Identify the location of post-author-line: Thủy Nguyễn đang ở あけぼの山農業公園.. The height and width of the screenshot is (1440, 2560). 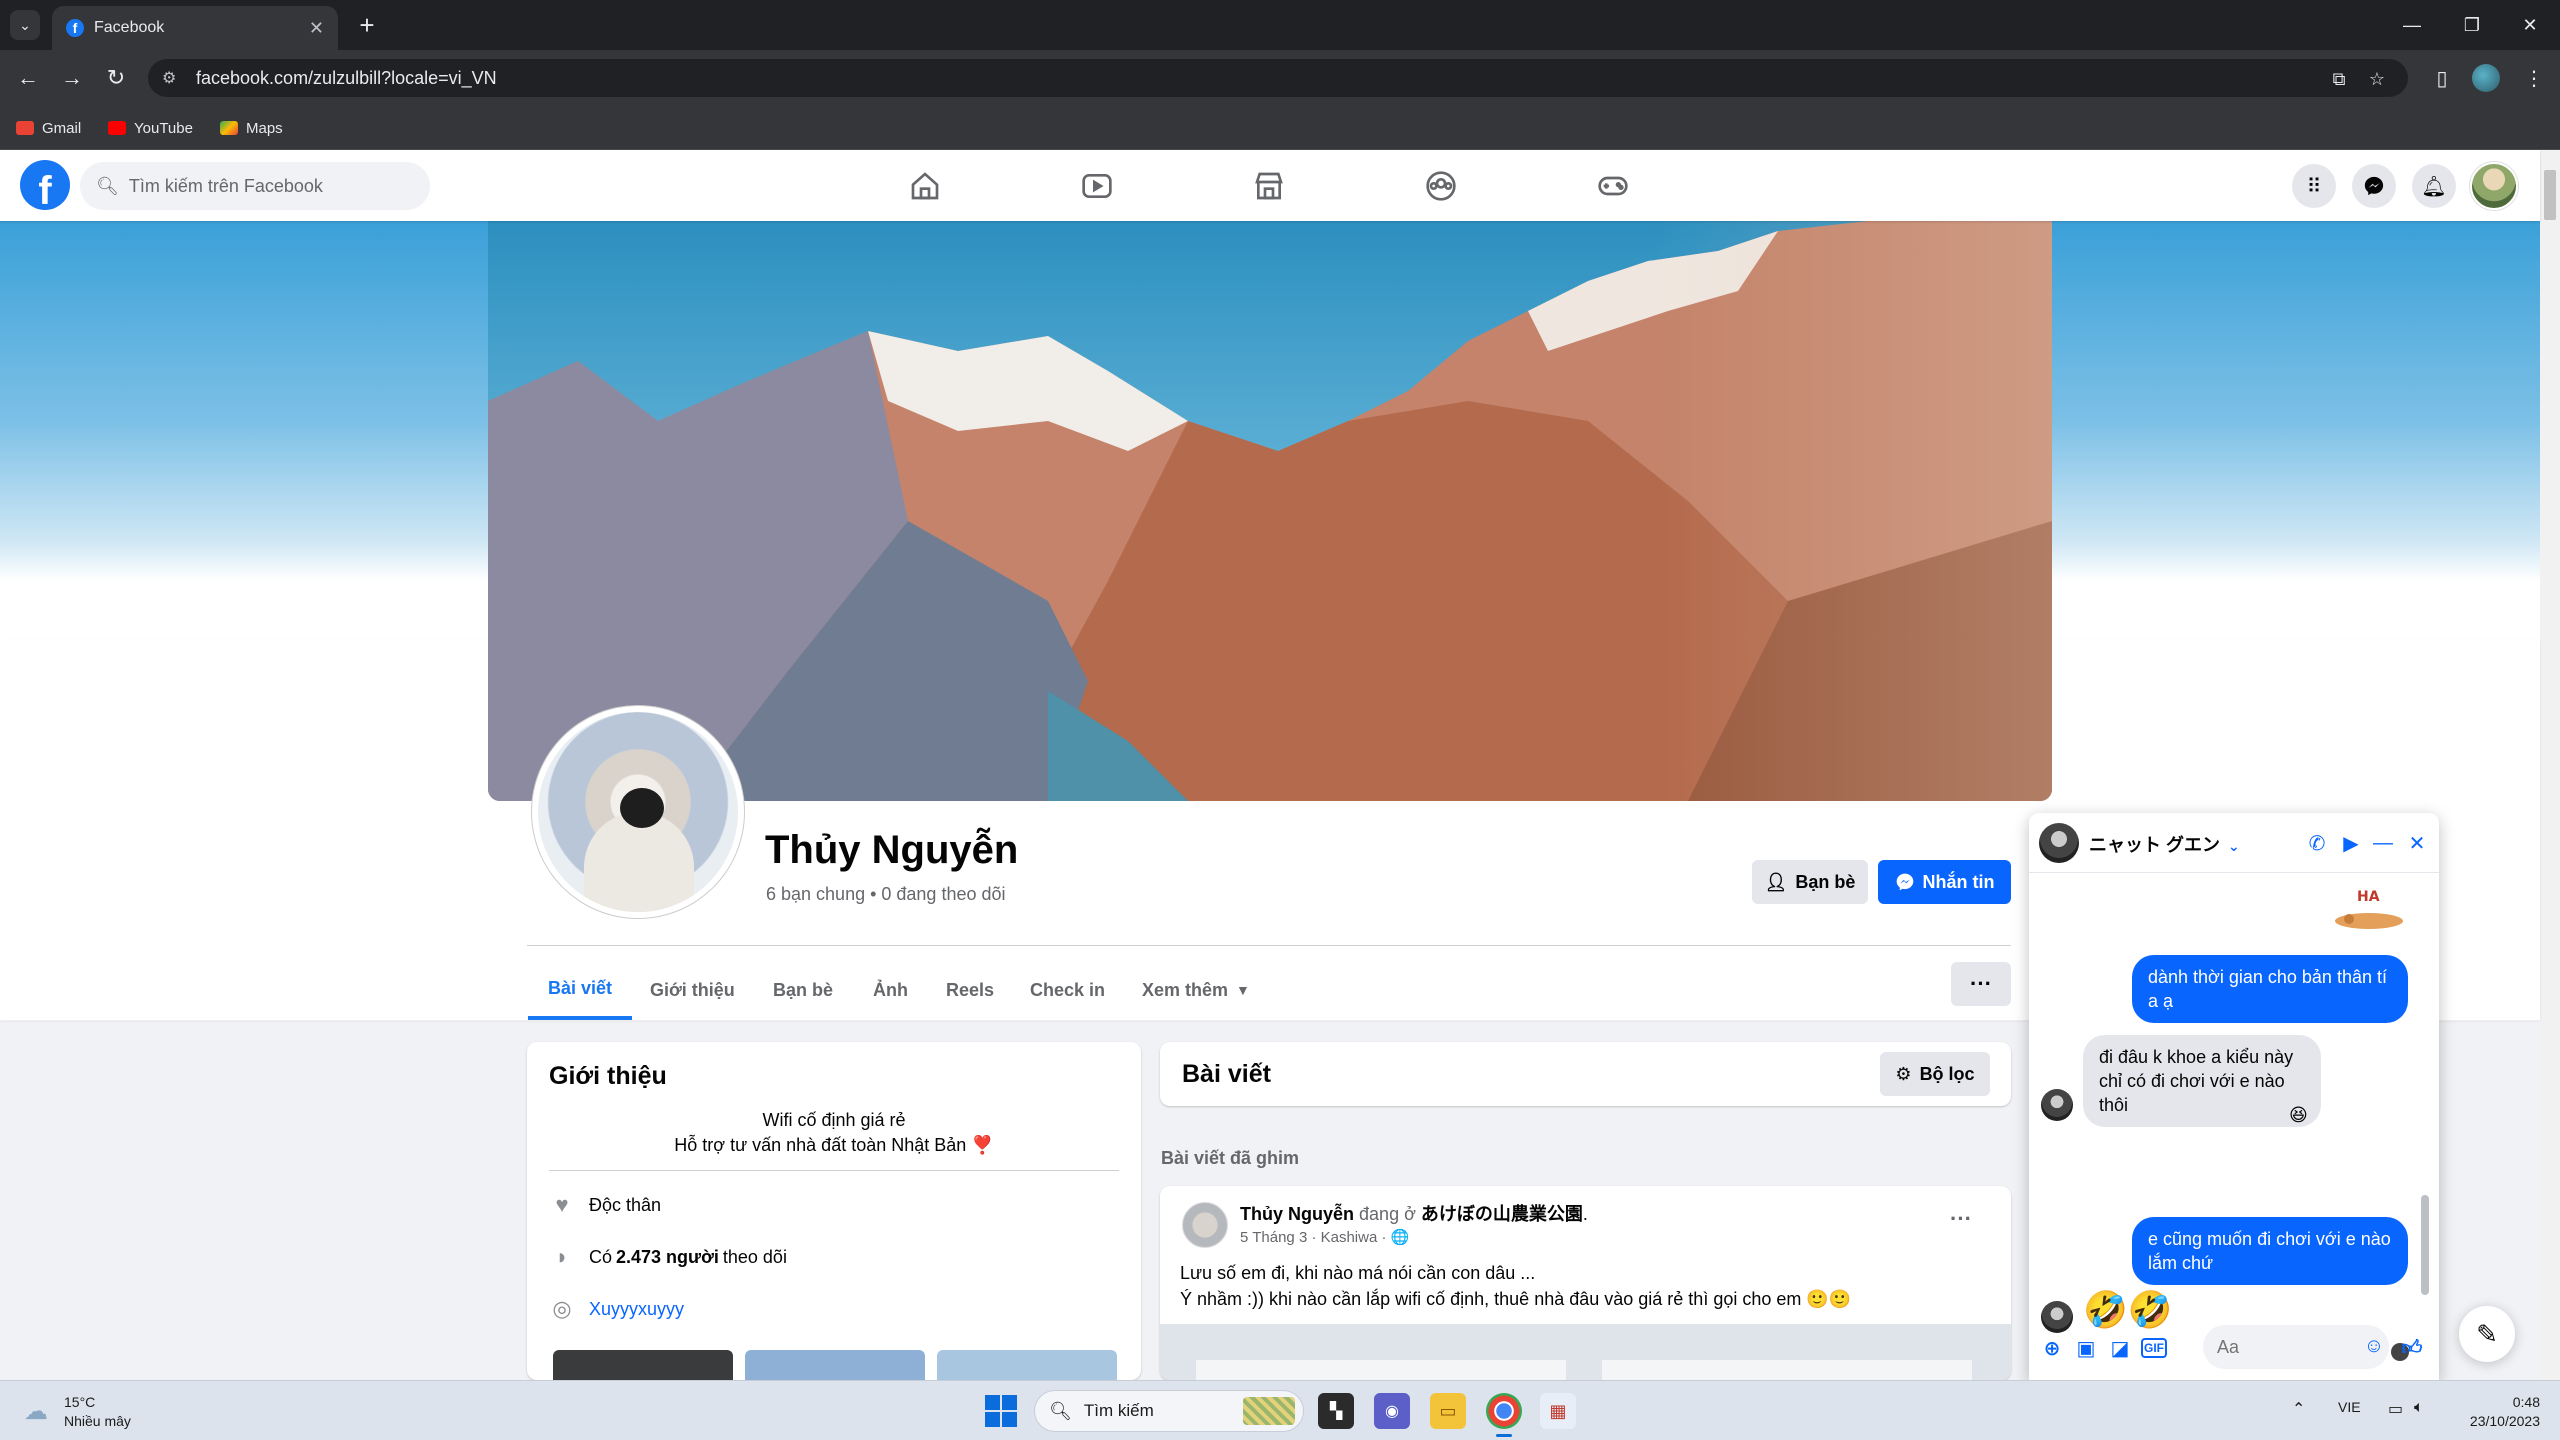
(1414, 1214).